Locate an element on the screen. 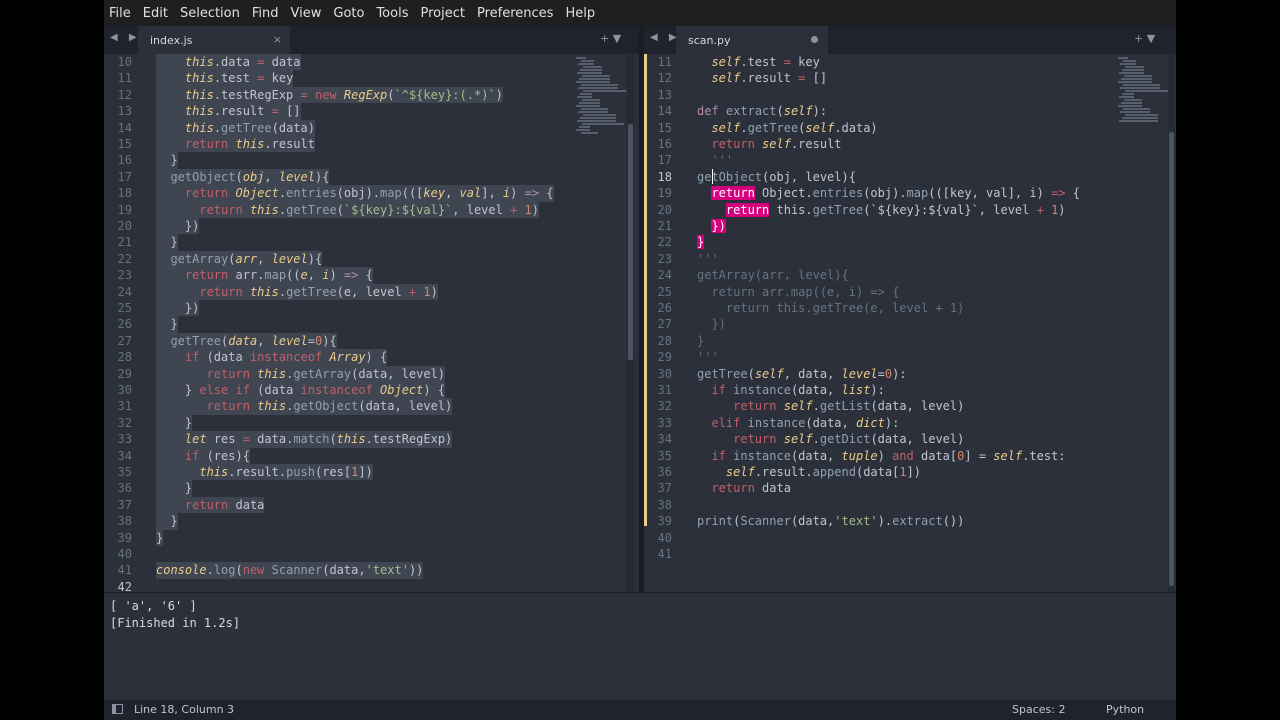 Image resolution: width=1280 pixels, height=720 pixels. code-line: 15 return this.result is located at coordinates (371, 144).